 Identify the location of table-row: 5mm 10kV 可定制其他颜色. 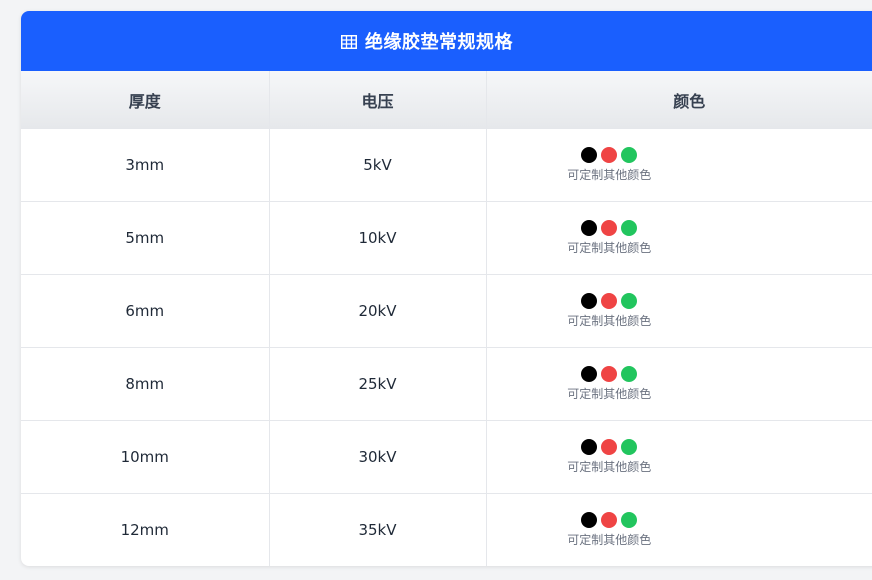
(446, 238).